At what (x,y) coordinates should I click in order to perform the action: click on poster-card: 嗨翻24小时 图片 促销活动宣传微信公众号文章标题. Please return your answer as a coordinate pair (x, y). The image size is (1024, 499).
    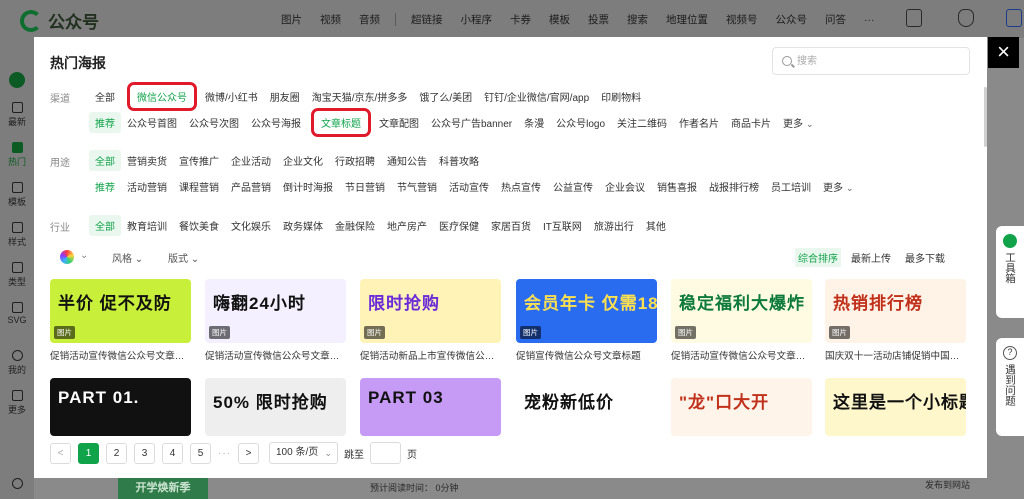
    Looking at the image, I should click on (275, 320).